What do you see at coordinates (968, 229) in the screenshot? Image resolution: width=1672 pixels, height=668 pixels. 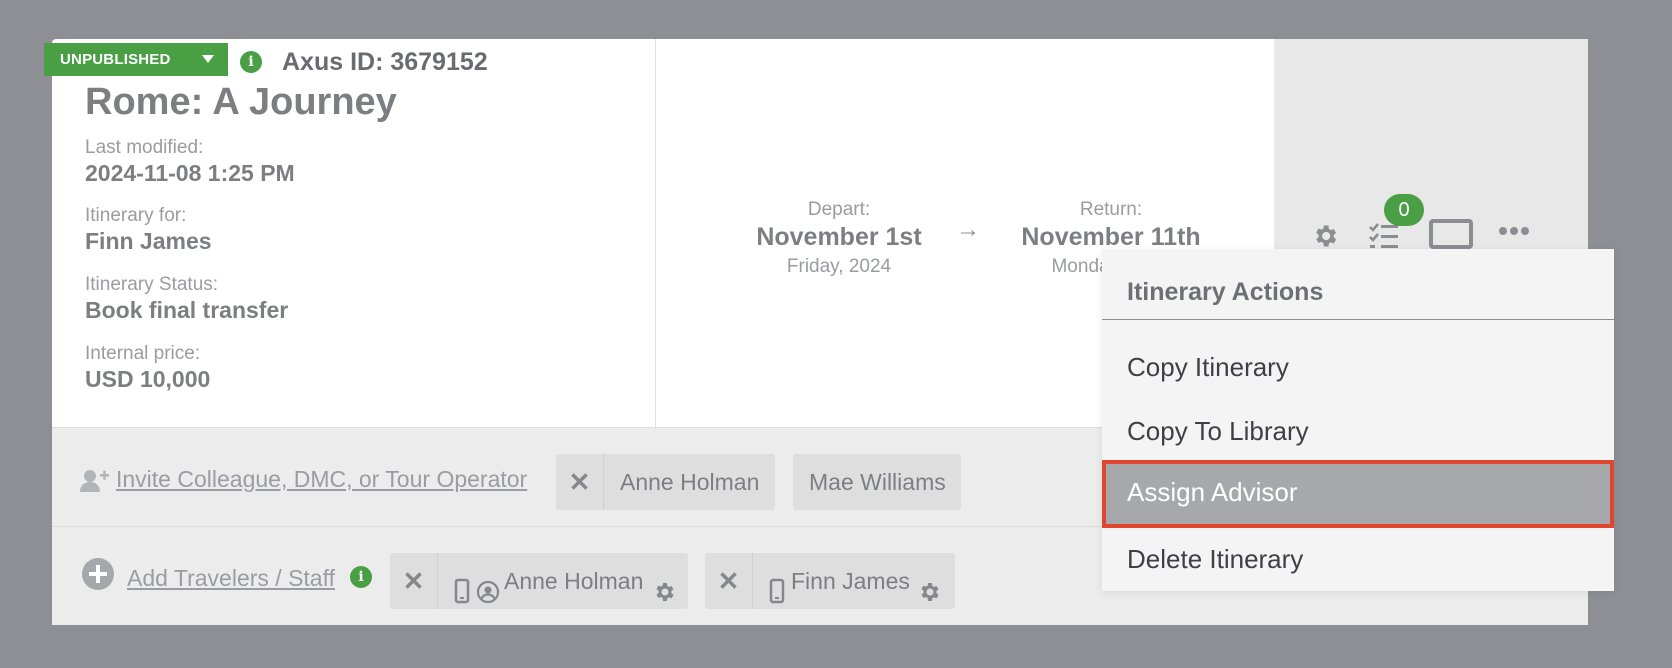 I see `arrow-right-icon: →` at bounding box center [968, 229].